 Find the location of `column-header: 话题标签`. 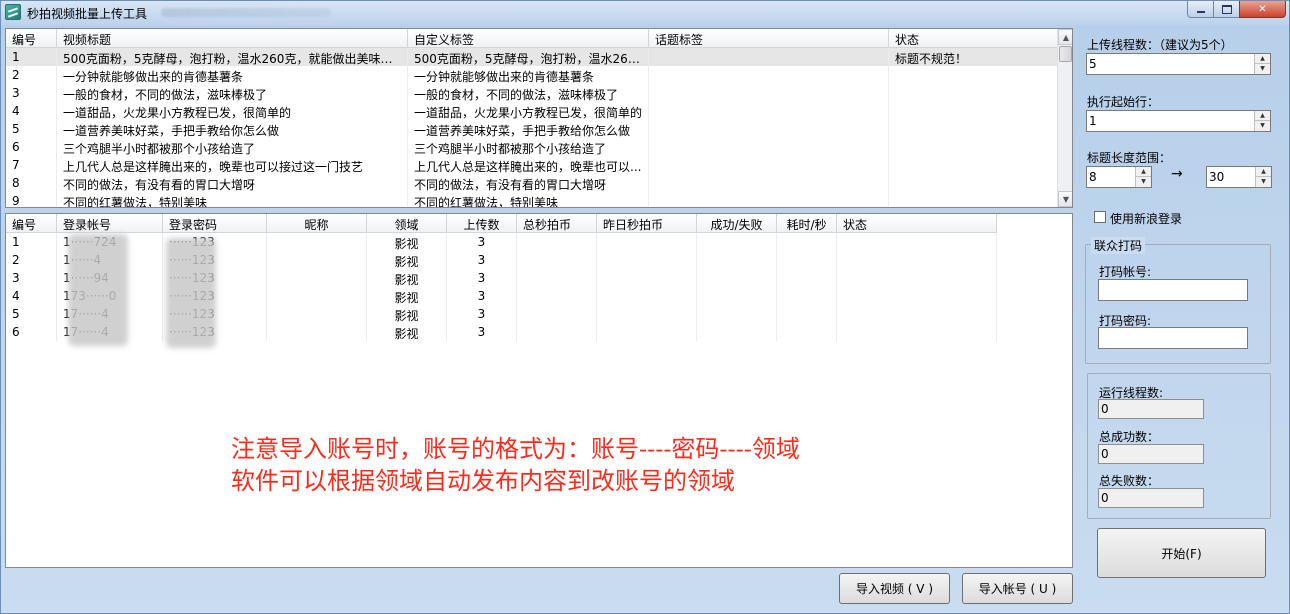

column-header: 话题标签 is located at coordinates (769, 38).